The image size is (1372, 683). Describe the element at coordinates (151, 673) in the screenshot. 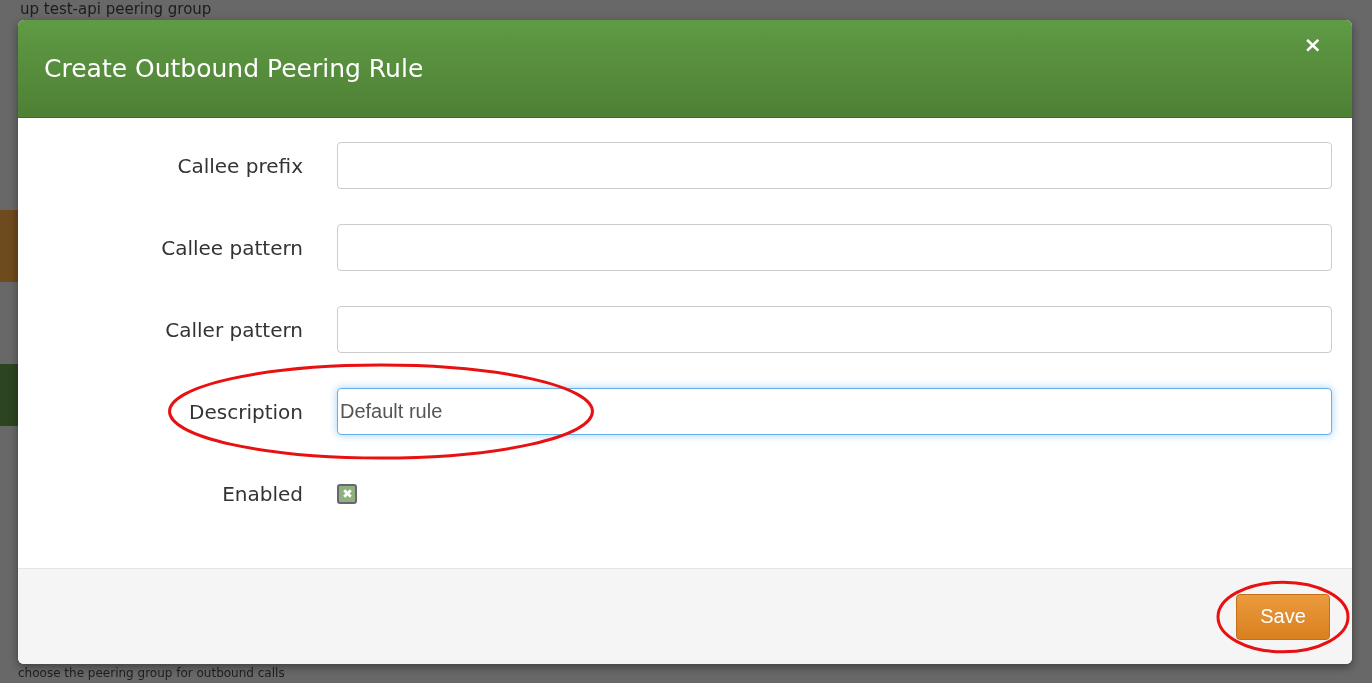

I see `page-description: choose the peering group for outbound calls` at that location.